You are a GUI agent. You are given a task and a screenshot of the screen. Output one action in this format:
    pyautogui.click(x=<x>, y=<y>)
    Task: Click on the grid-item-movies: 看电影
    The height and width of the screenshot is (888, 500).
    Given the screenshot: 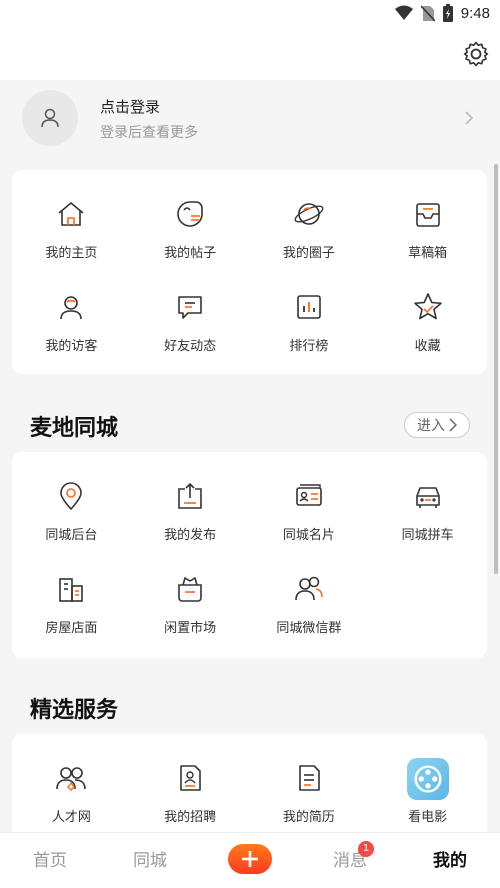 What is the action you would take?
    pyautogui.click(x=427, y=784)
    